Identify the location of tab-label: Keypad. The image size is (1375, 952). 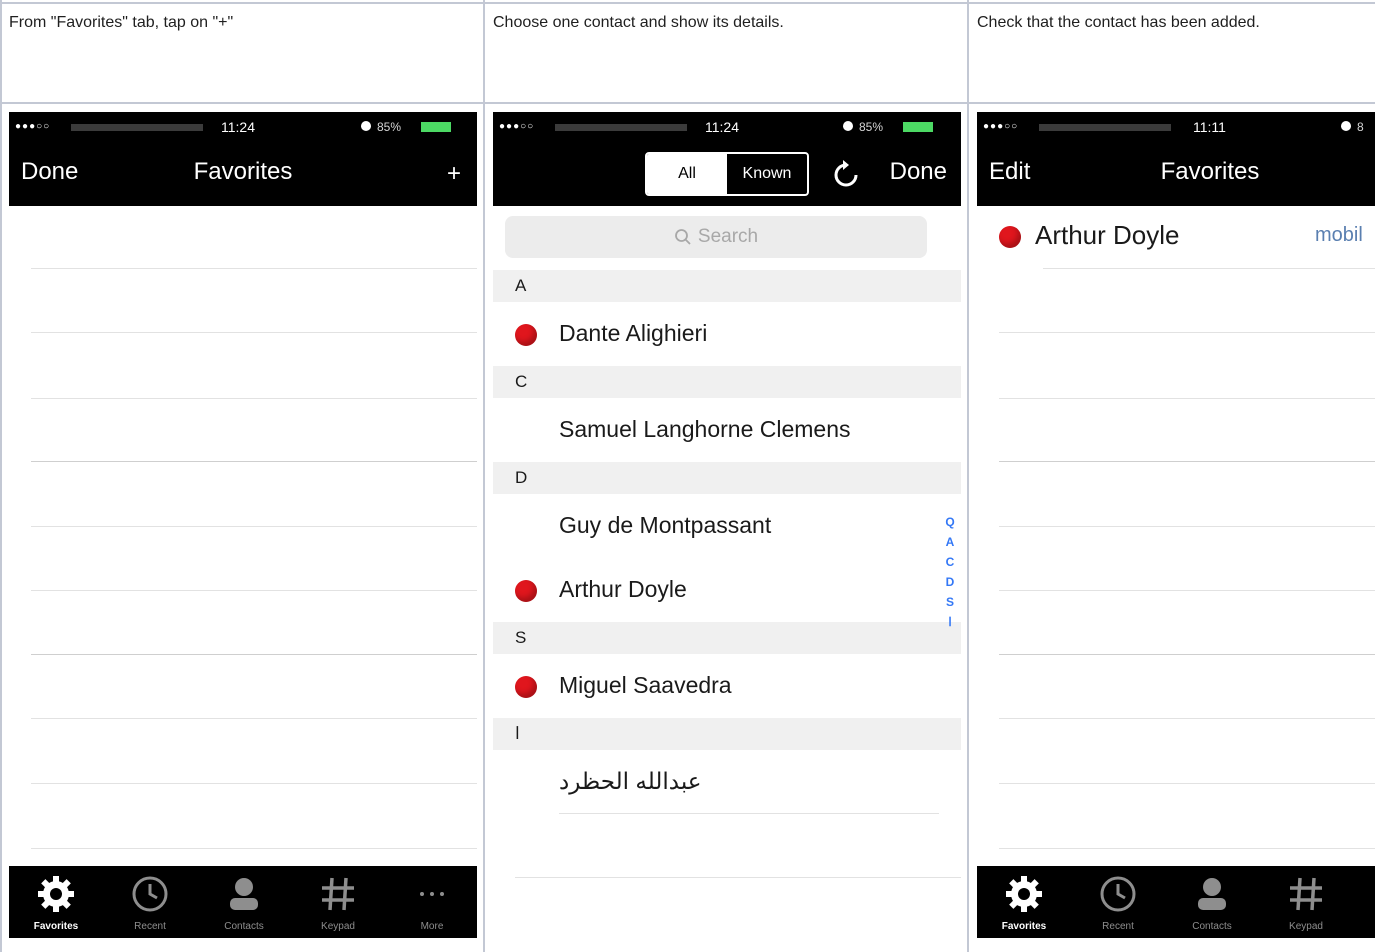
(1306, 926).